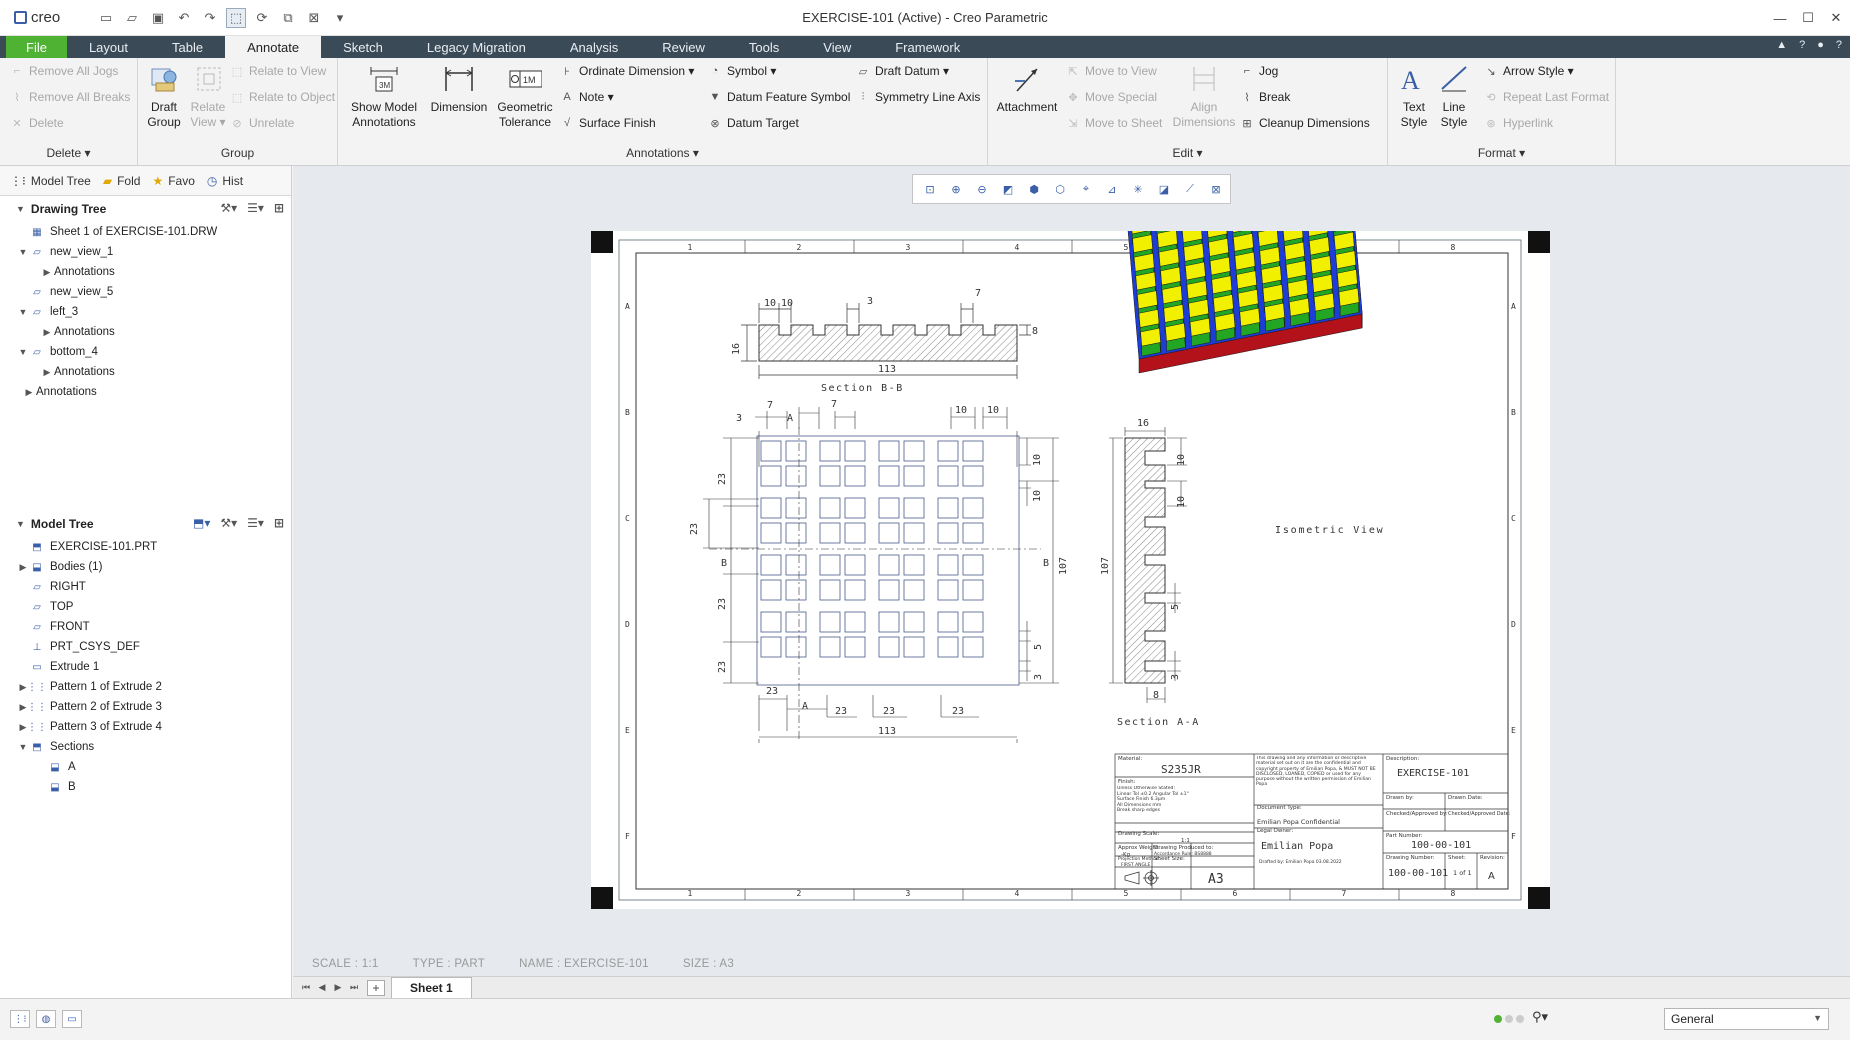 This screenshot has height=1040, width=1850. What do you see at coordinates (608, 123) in the screenshot?
I see `surface-finish-button: √ Surface Finish` at bounding box center [608, 123].